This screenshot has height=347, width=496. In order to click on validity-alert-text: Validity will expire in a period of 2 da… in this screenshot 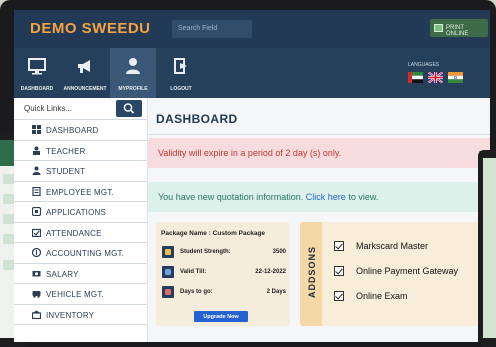, I will do `click(250, 153)`.